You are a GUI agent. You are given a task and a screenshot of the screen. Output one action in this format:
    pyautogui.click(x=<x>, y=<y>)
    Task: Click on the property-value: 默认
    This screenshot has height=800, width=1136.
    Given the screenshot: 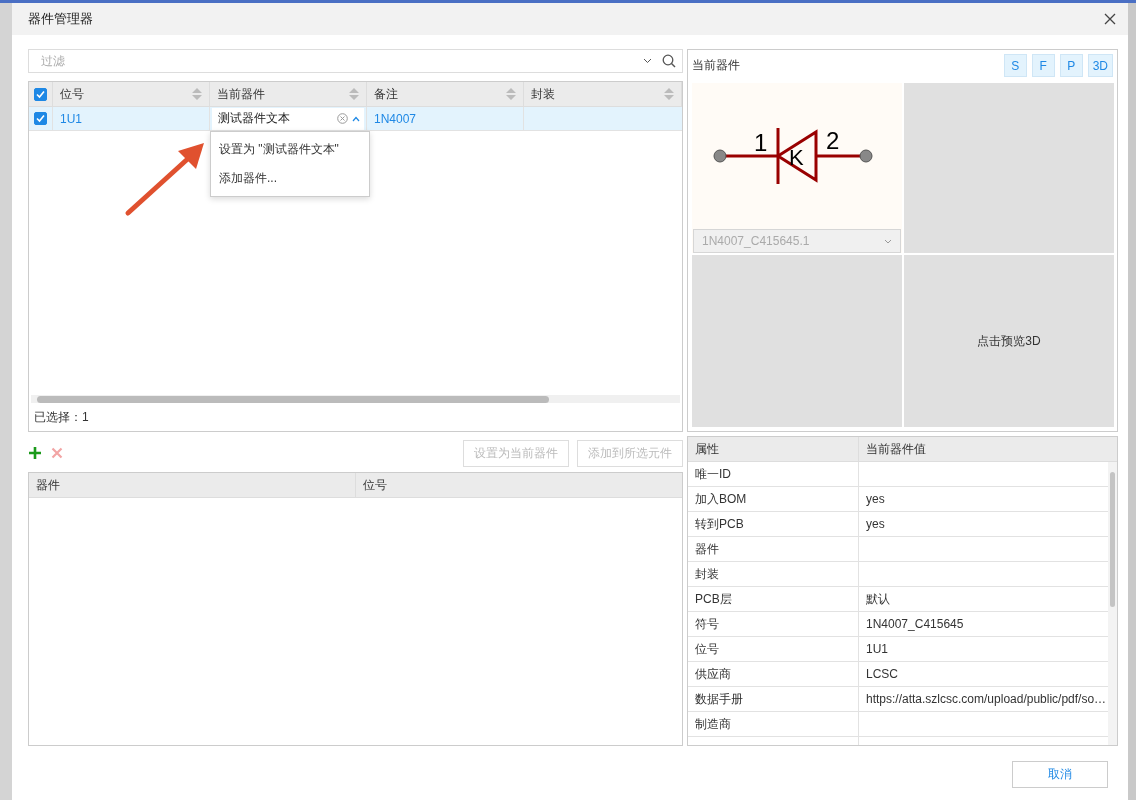 What is the action you would take?
    pyautogui.click(x=878, y=599)
    